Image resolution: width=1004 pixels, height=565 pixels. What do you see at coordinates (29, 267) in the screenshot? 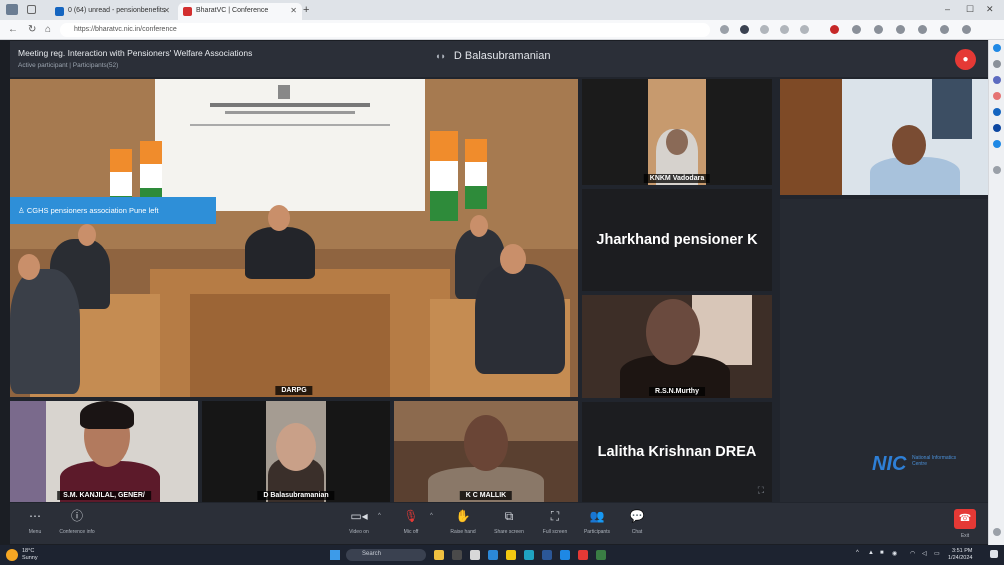
I see `person-left-2-head` at bounding box center [29, 267].